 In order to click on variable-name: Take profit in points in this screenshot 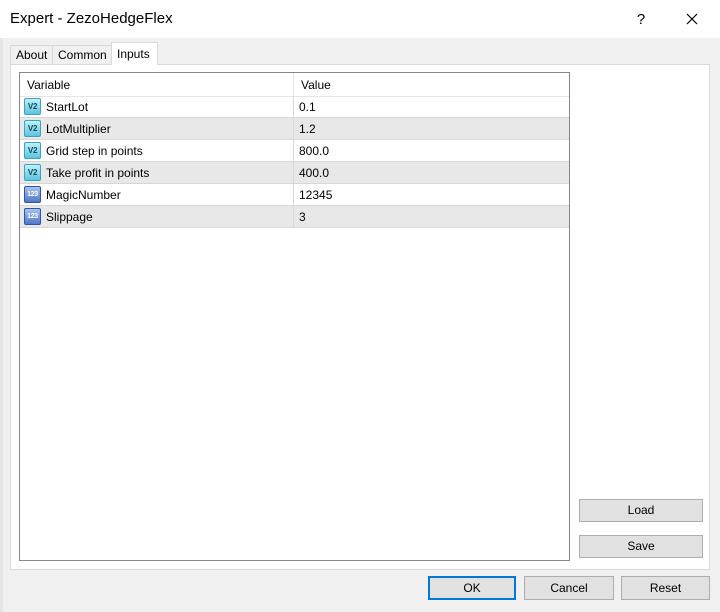, I will do `click(98, 173)`.